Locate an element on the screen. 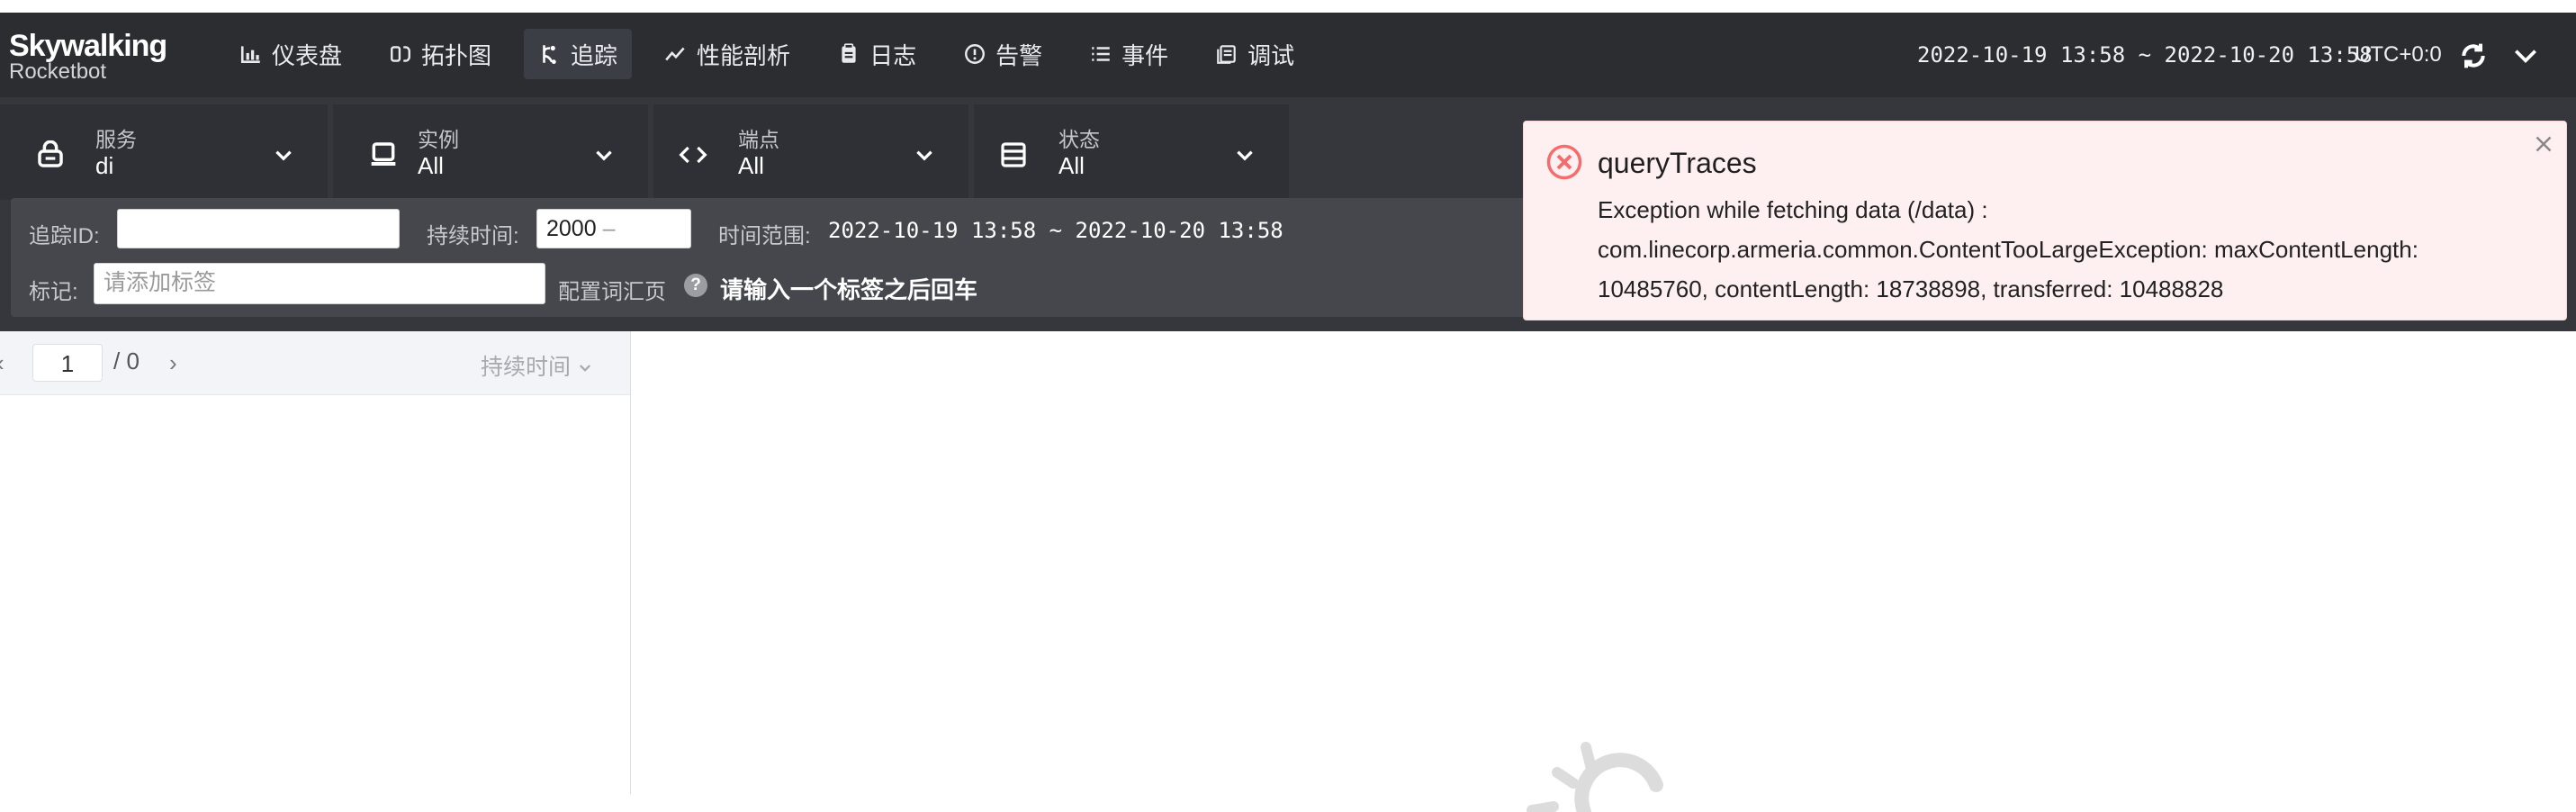 The height and width of the screenshot is (812, 2576). duration-min-value: 2000 is located at coordinates (571, 228).